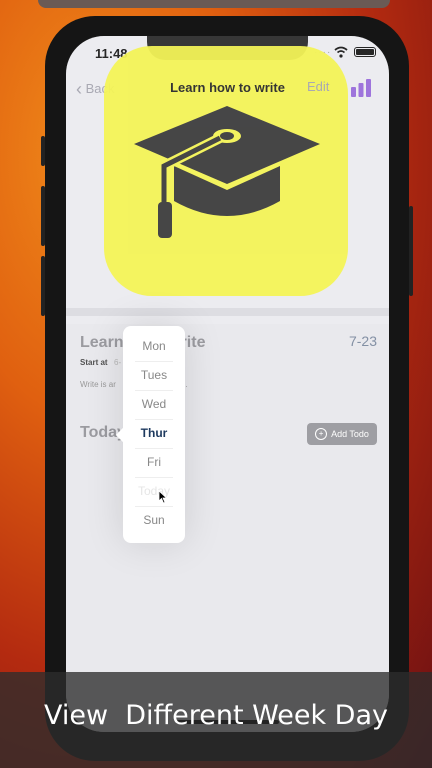 This screenshot has height=768, width=432. What do you see at coordinates (215, 715) in the screenshot?
I see `caption-text: View Different Week Day` at bounding box center [215, 715].